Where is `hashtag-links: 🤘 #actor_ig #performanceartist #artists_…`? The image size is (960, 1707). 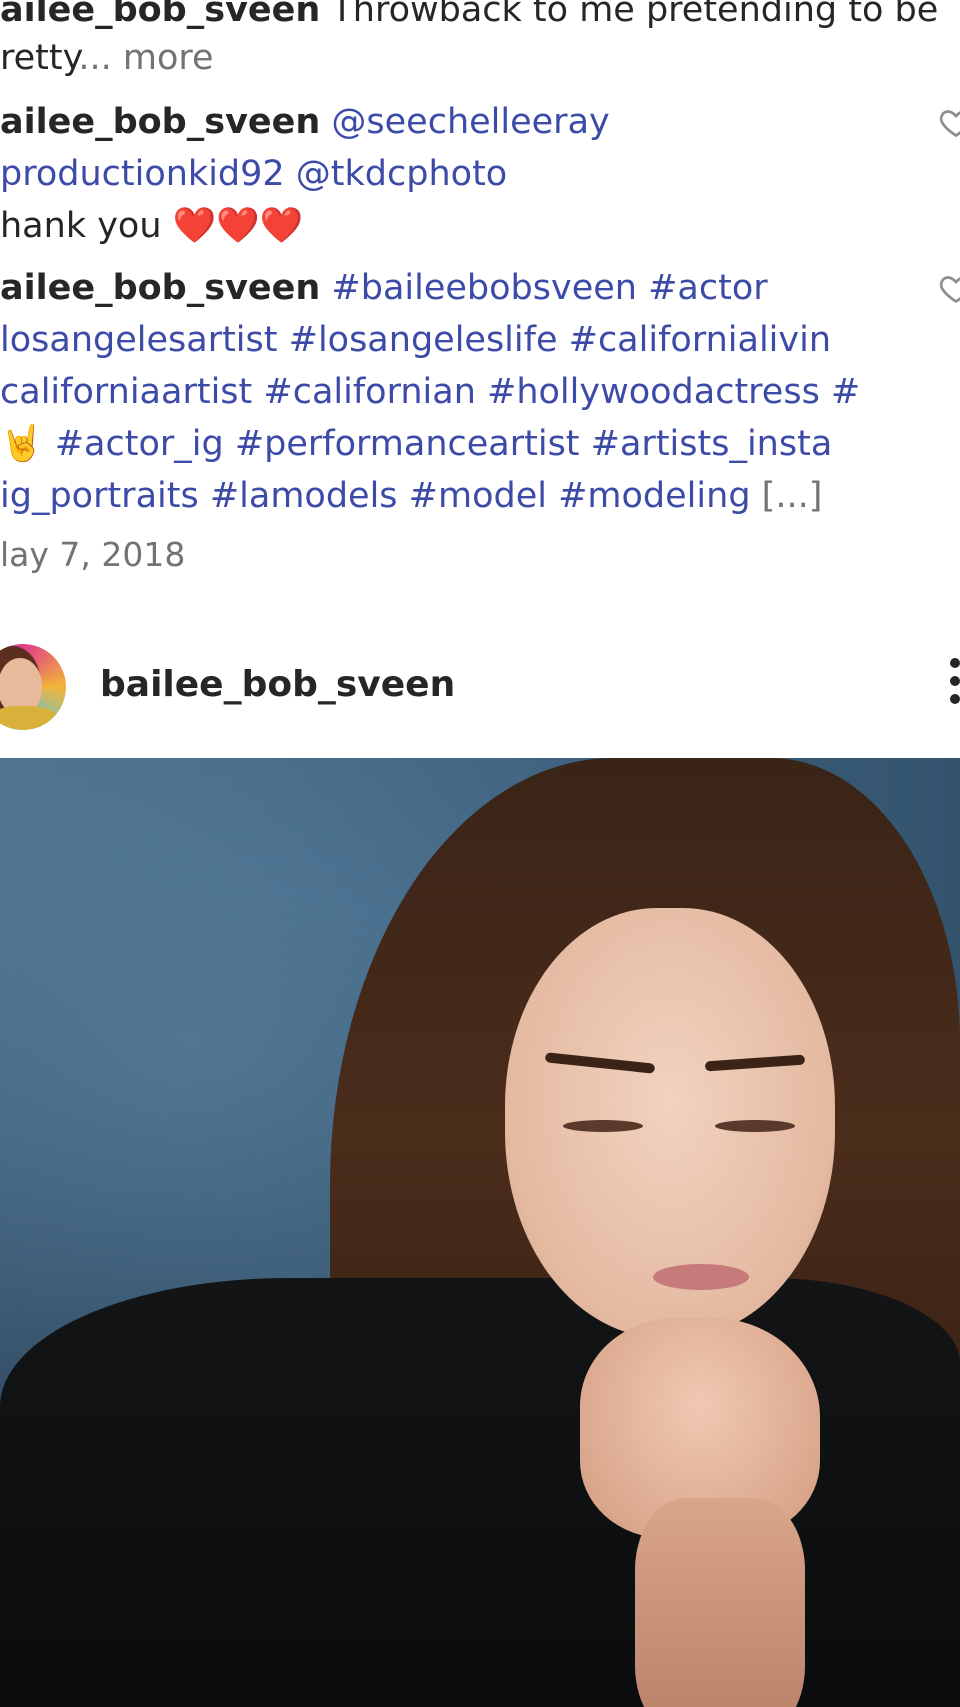
hashtag-links: 🤘 #actor_ig #performanceartist #artists_… is located at coordinates (416, 444).